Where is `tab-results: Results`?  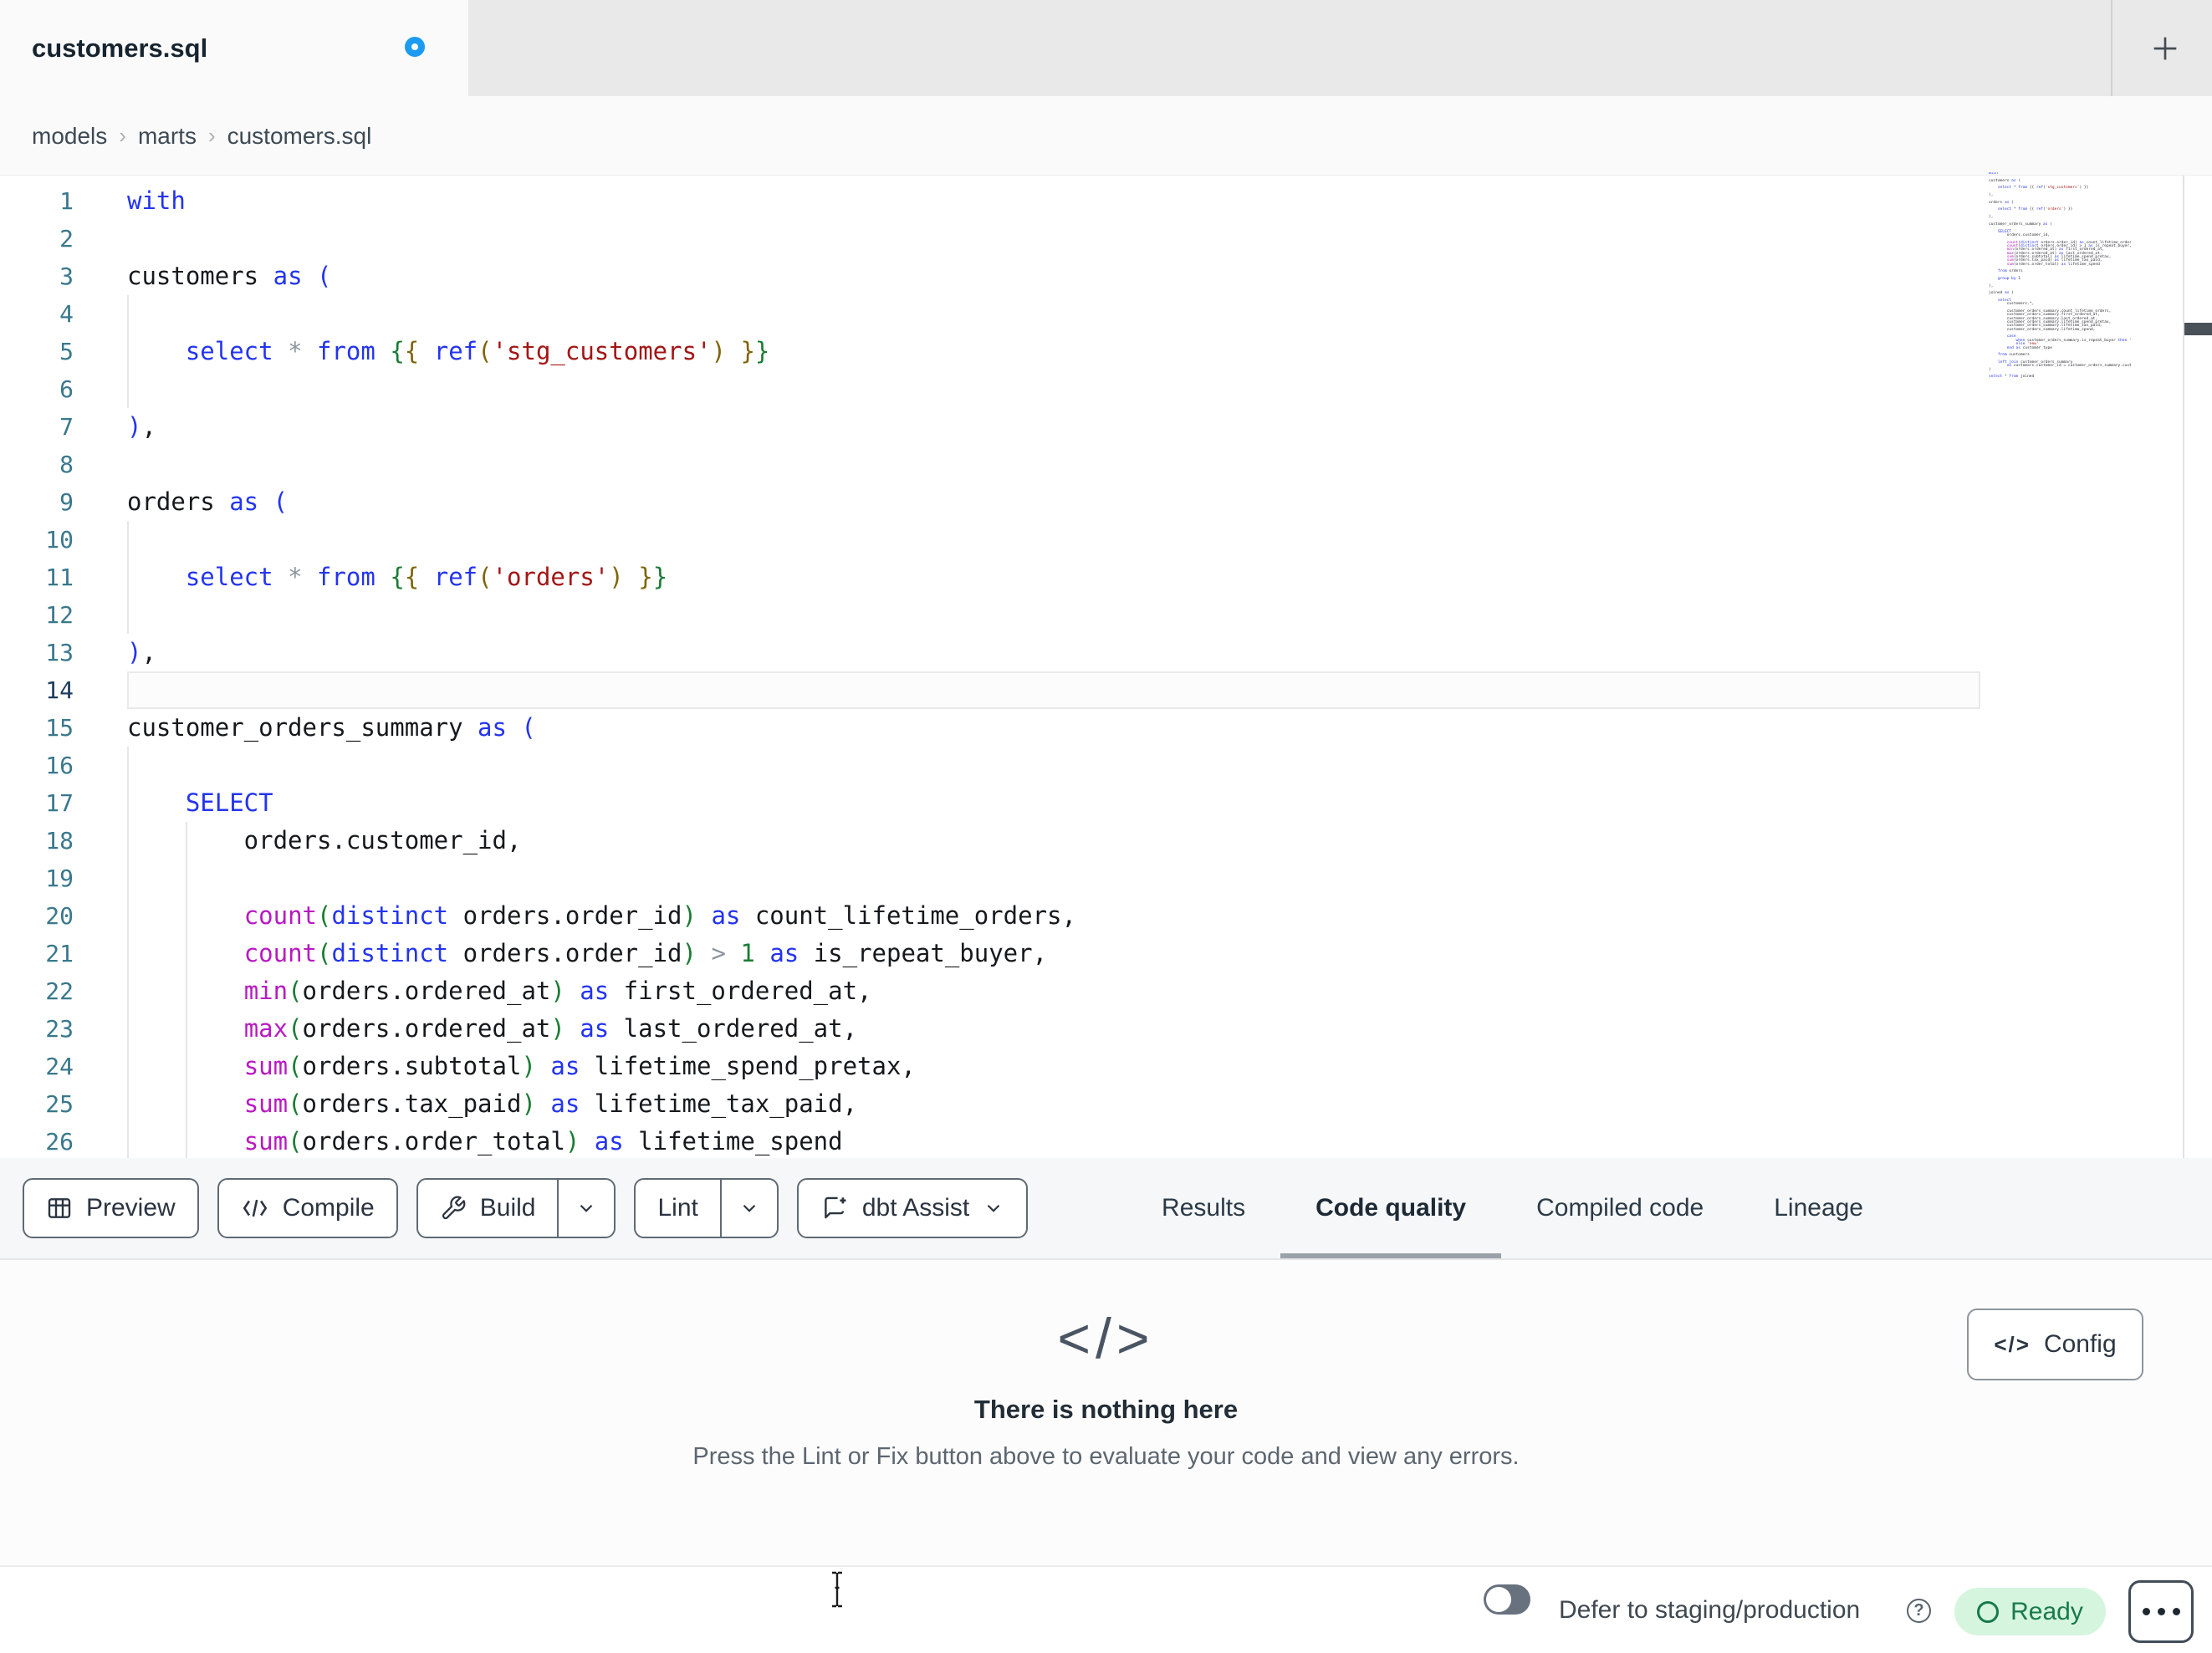
tab-results: Results is located at coordinates (1203, 1208).